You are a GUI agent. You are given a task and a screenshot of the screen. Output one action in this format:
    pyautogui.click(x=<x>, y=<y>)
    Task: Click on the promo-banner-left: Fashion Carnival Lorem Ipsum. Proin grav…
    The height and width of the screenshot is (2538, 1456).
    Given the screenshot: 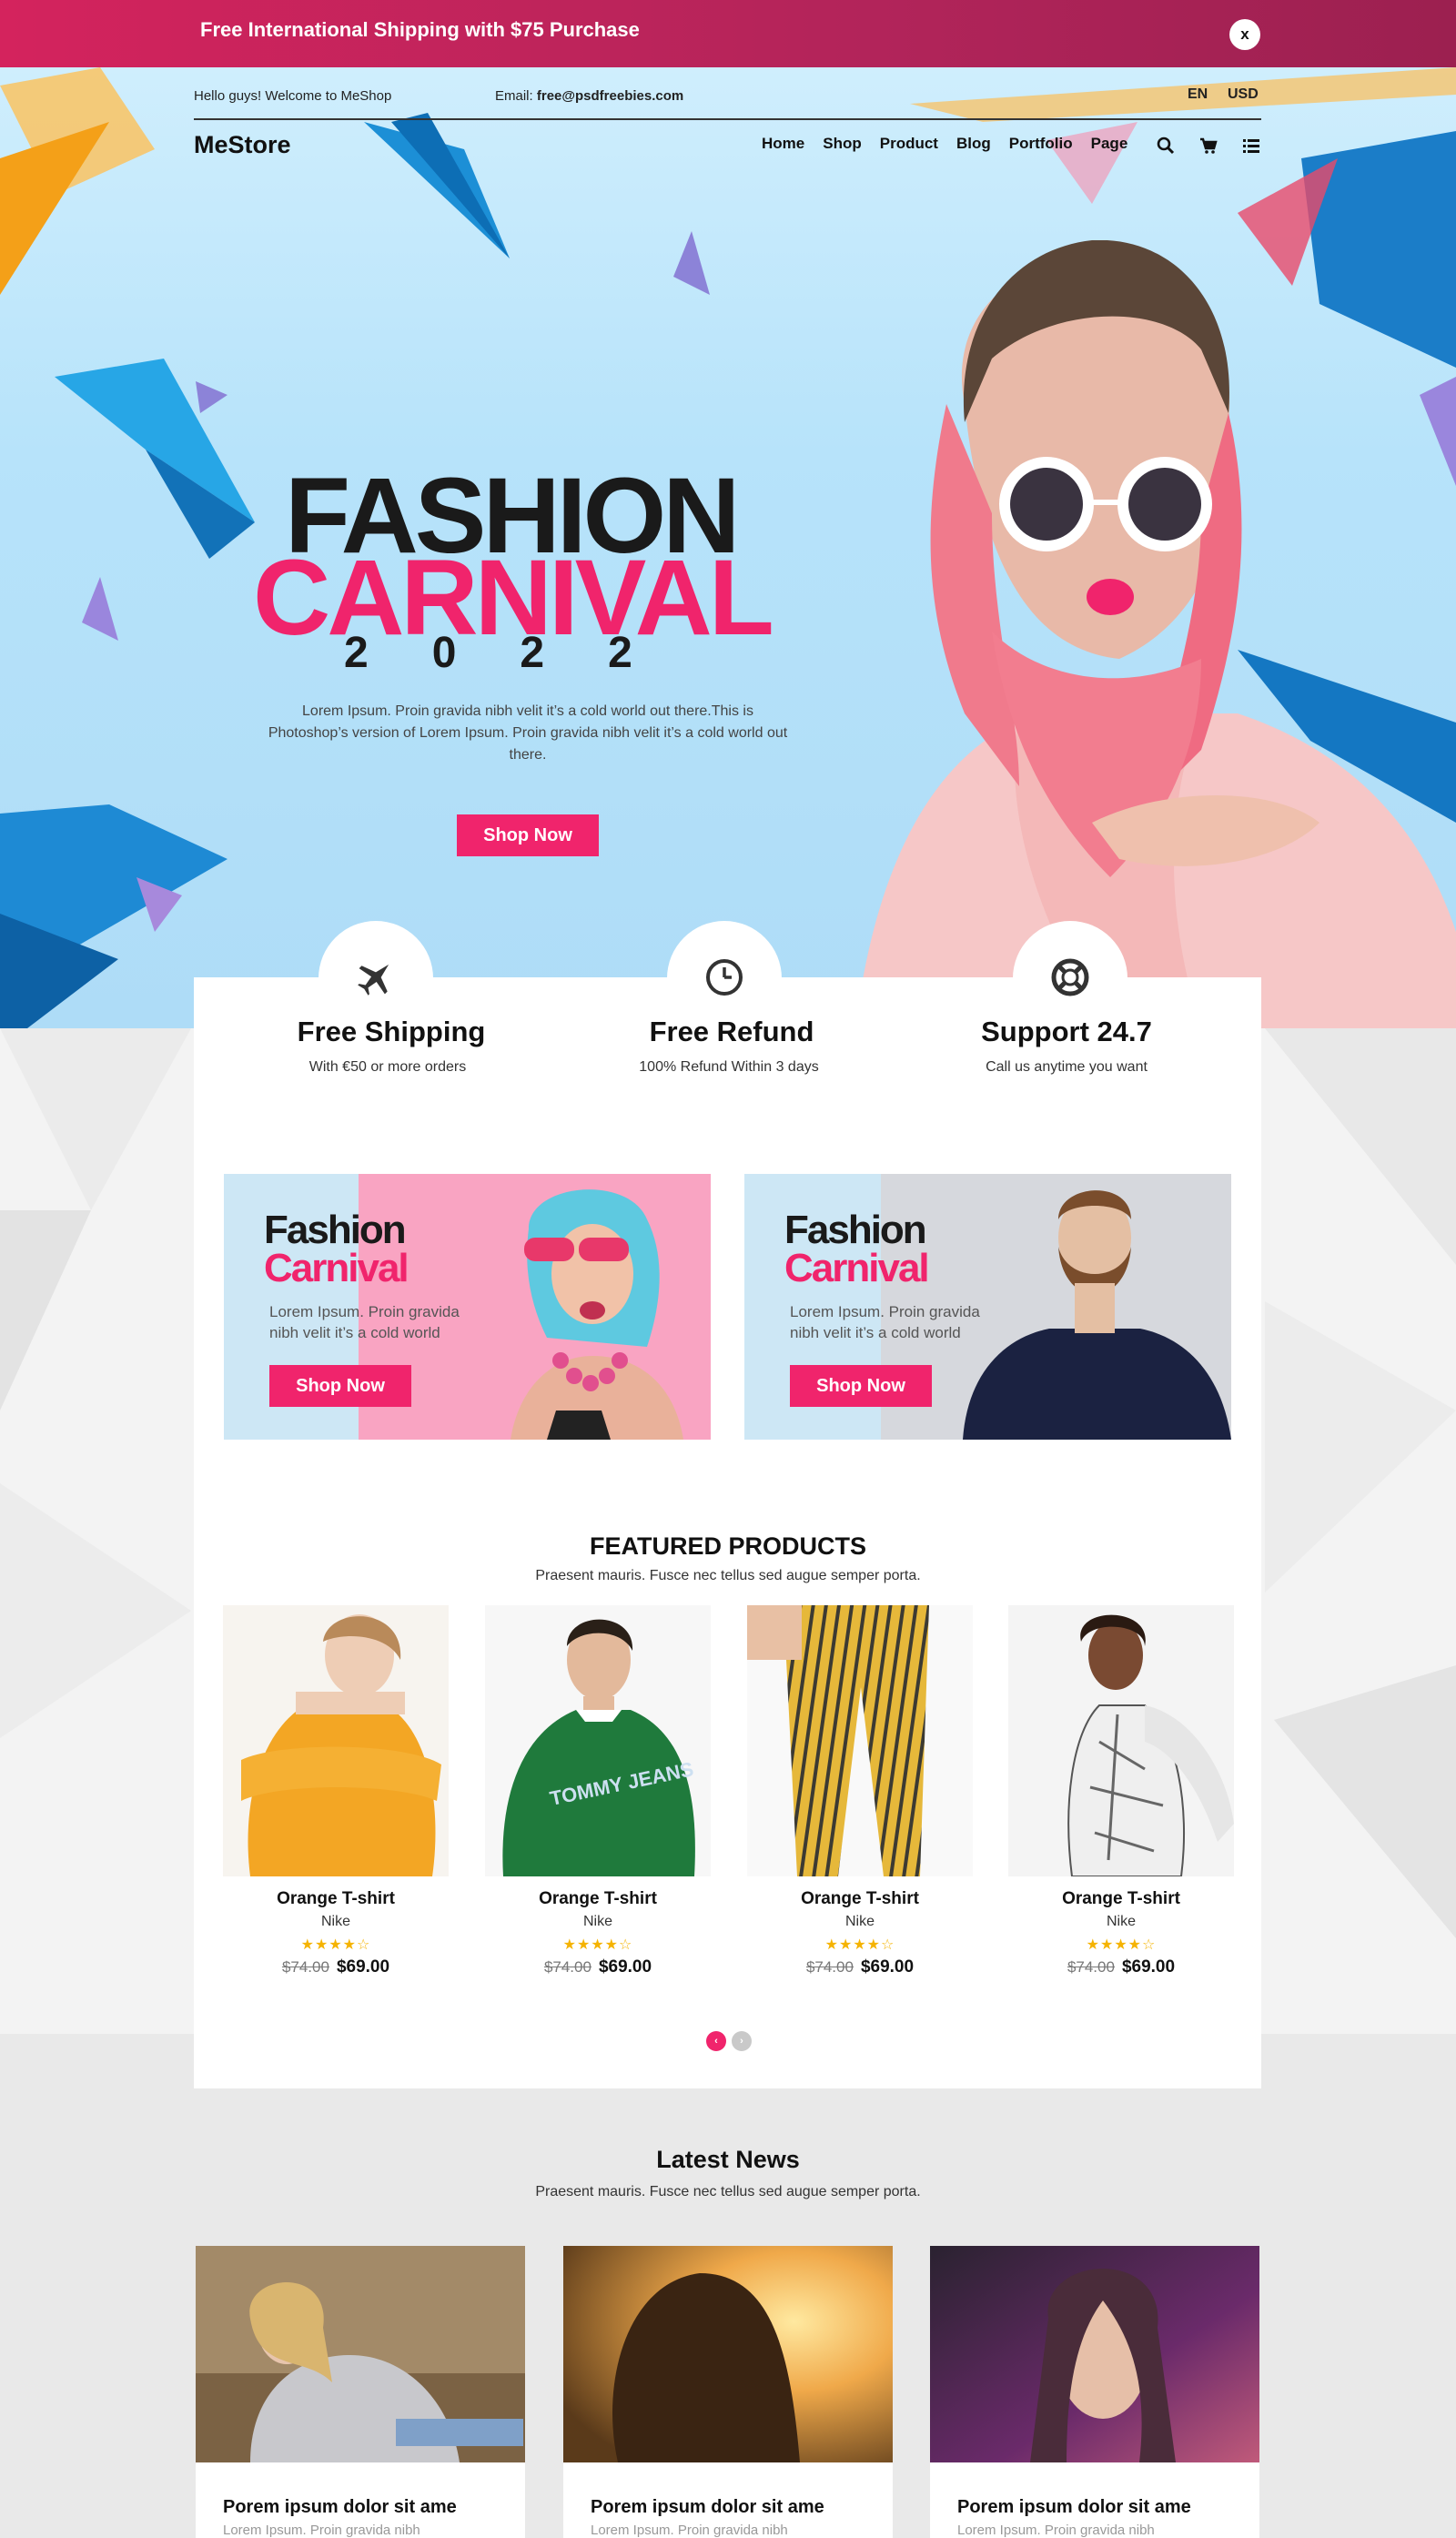 What is the action you would take?
    pyautogui.click(x=468, y=1307)
    